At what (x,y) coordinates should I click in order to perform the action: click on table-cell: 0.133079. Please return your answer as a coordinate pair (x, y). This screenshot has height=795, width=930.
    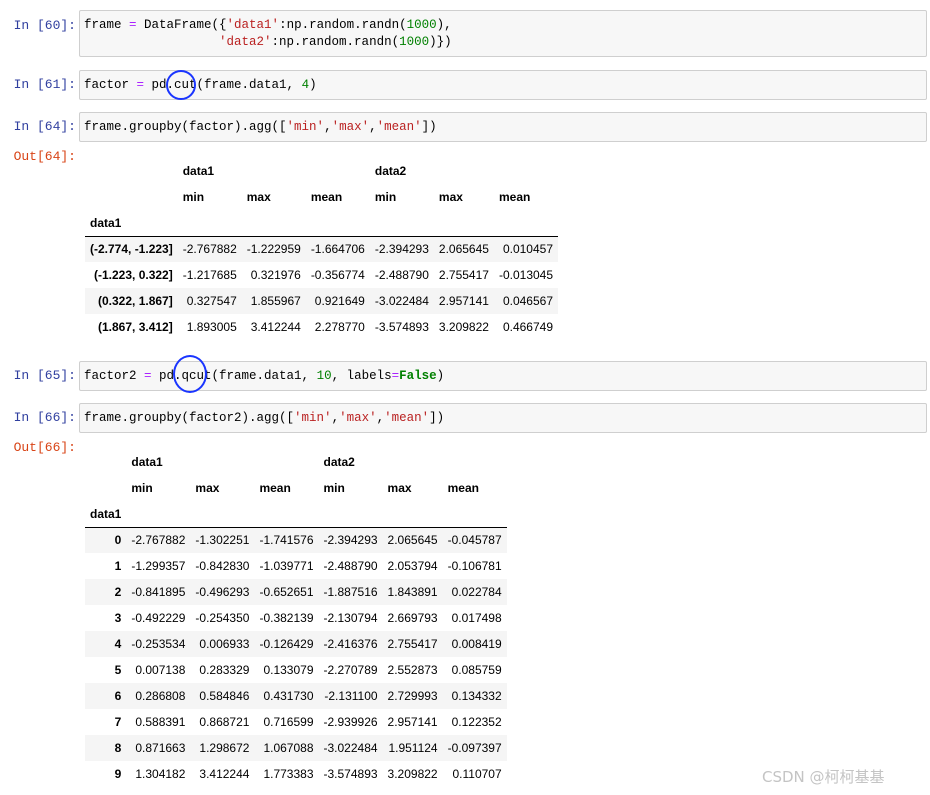
    Looking at the image, I should click on (288, 670).